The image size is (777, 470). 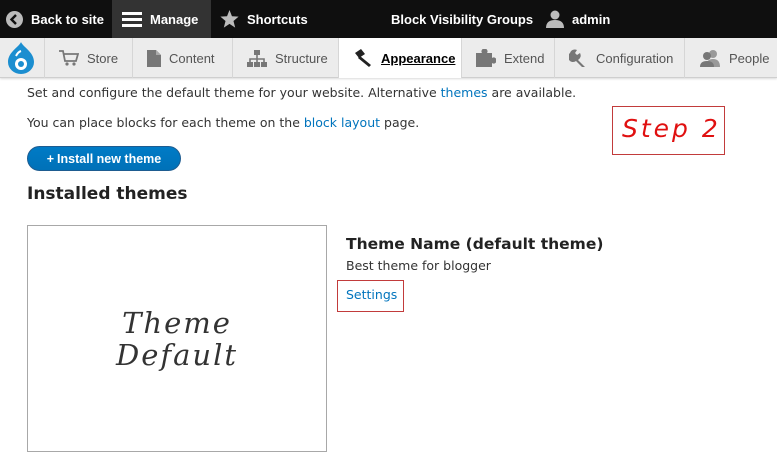 I want to click on back-arrow-icon, so click(x=14, y=19).